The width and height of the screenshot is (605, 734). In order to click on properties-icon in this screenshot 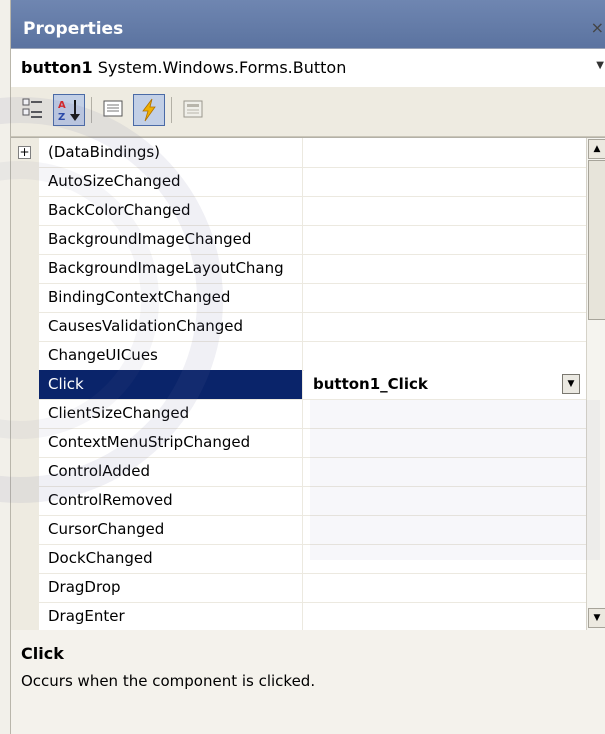, I will do `click(113, 108)`.